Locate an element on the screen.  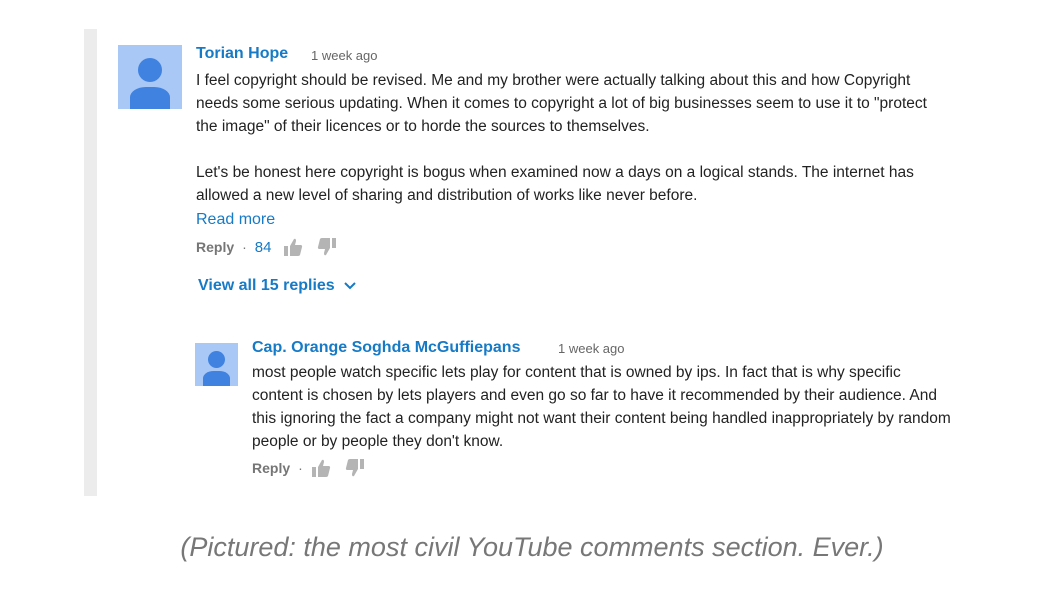
chevron-down-icon is located at coordinates (349, 286).